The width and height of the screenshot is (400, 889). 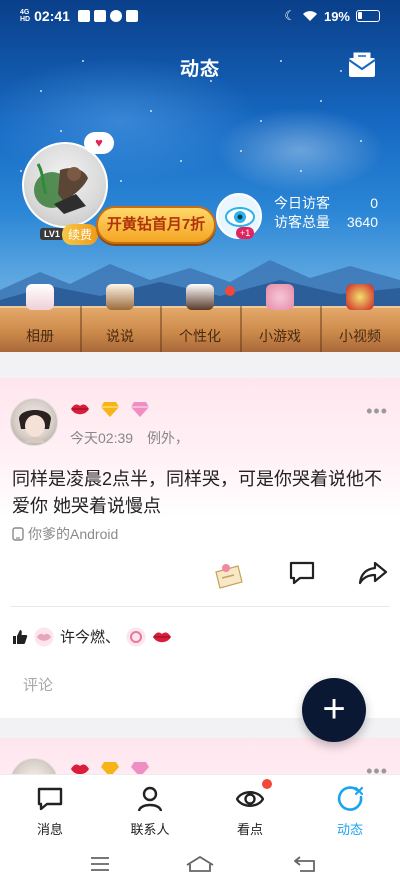 I want to click on divider, so click(x=200, y=606).